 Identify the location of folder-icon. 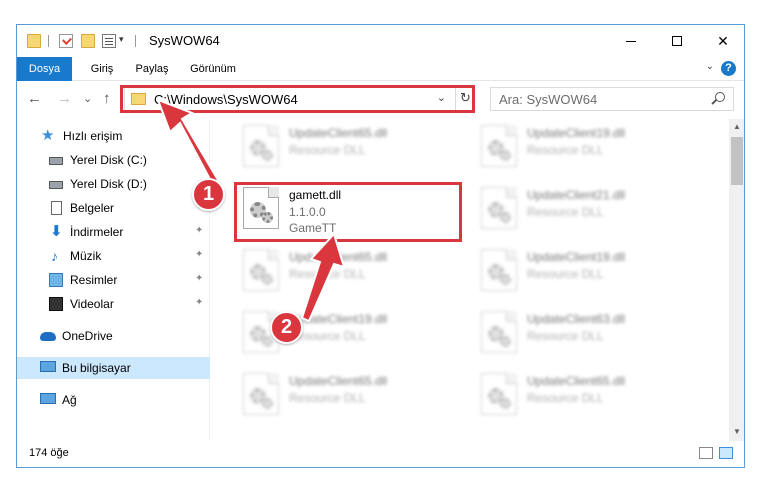
(34, 41).